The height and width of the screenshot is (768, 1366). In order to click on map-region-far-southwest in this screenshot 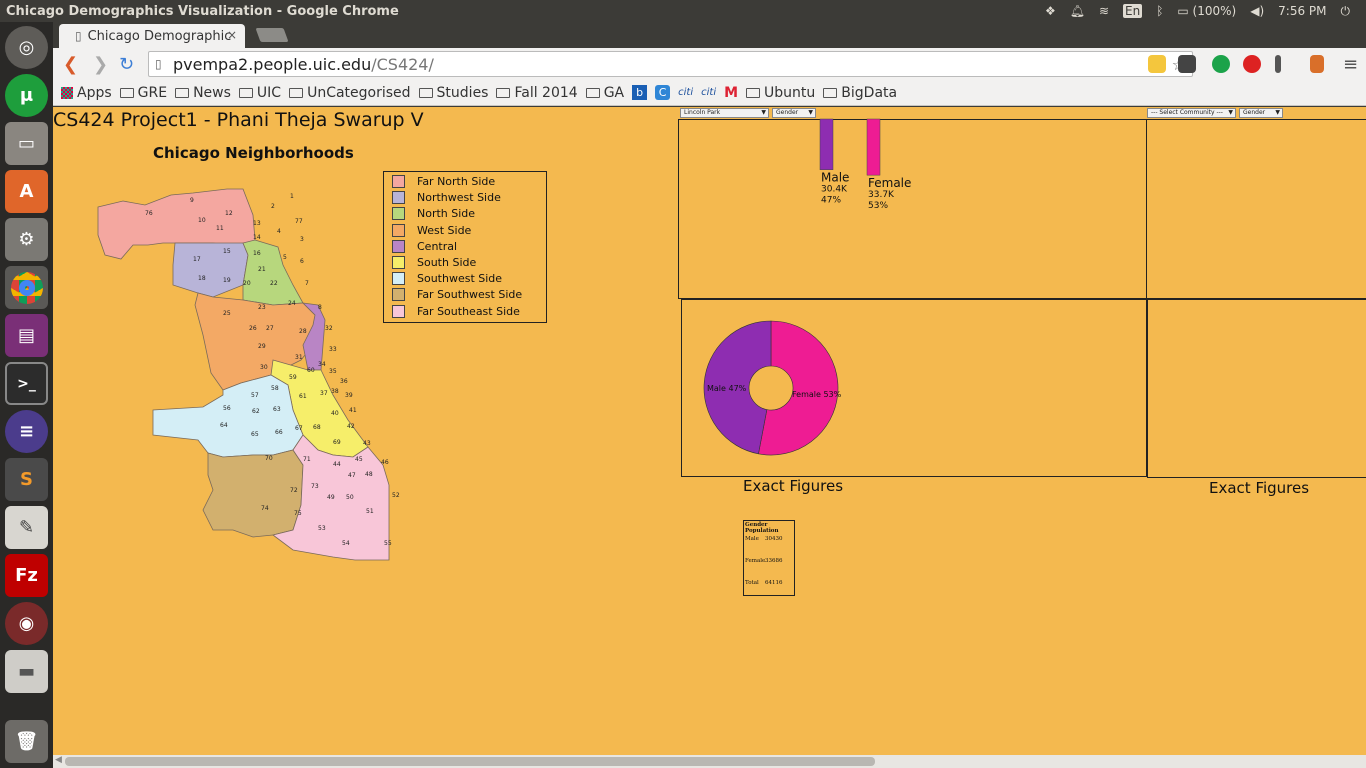, I will do `click(253, 493)`.